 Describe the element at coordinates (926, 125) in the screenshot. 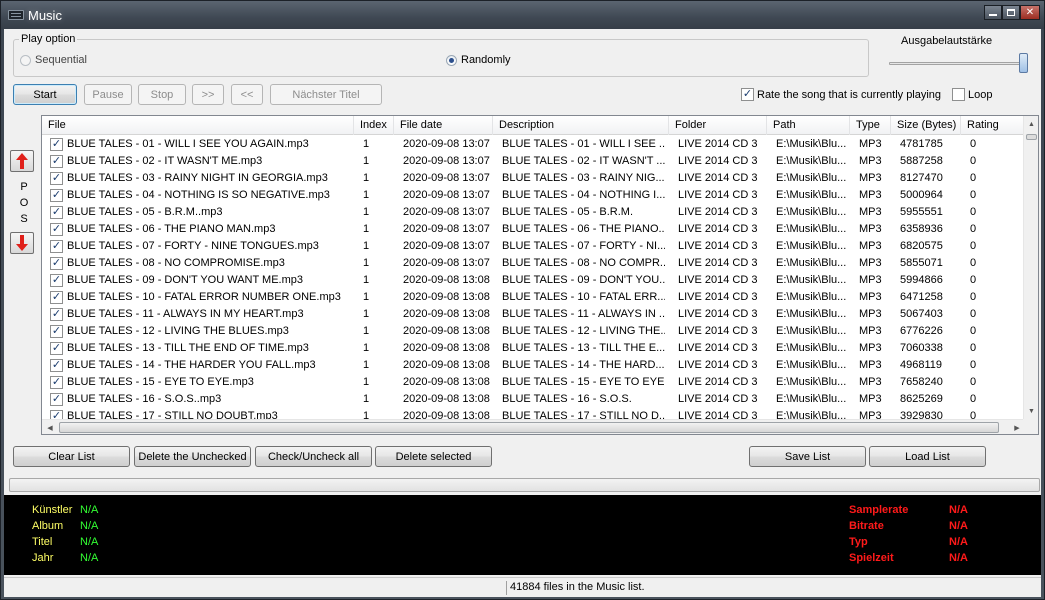

I see `column-header-size: Size (Bytes)` at that location.